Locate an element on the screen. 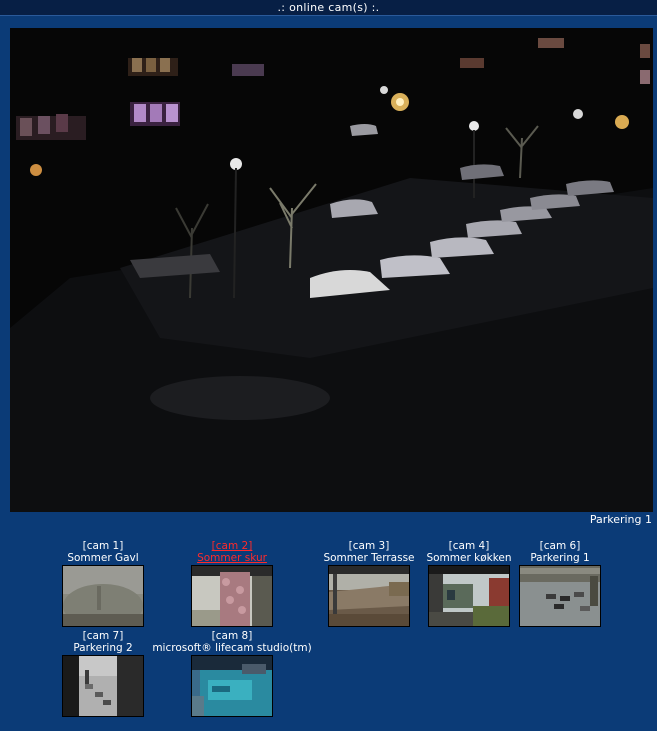 This screenshot has height=731, width=657. camera-name: Sommer køkken is located at coordinates (469, 558).